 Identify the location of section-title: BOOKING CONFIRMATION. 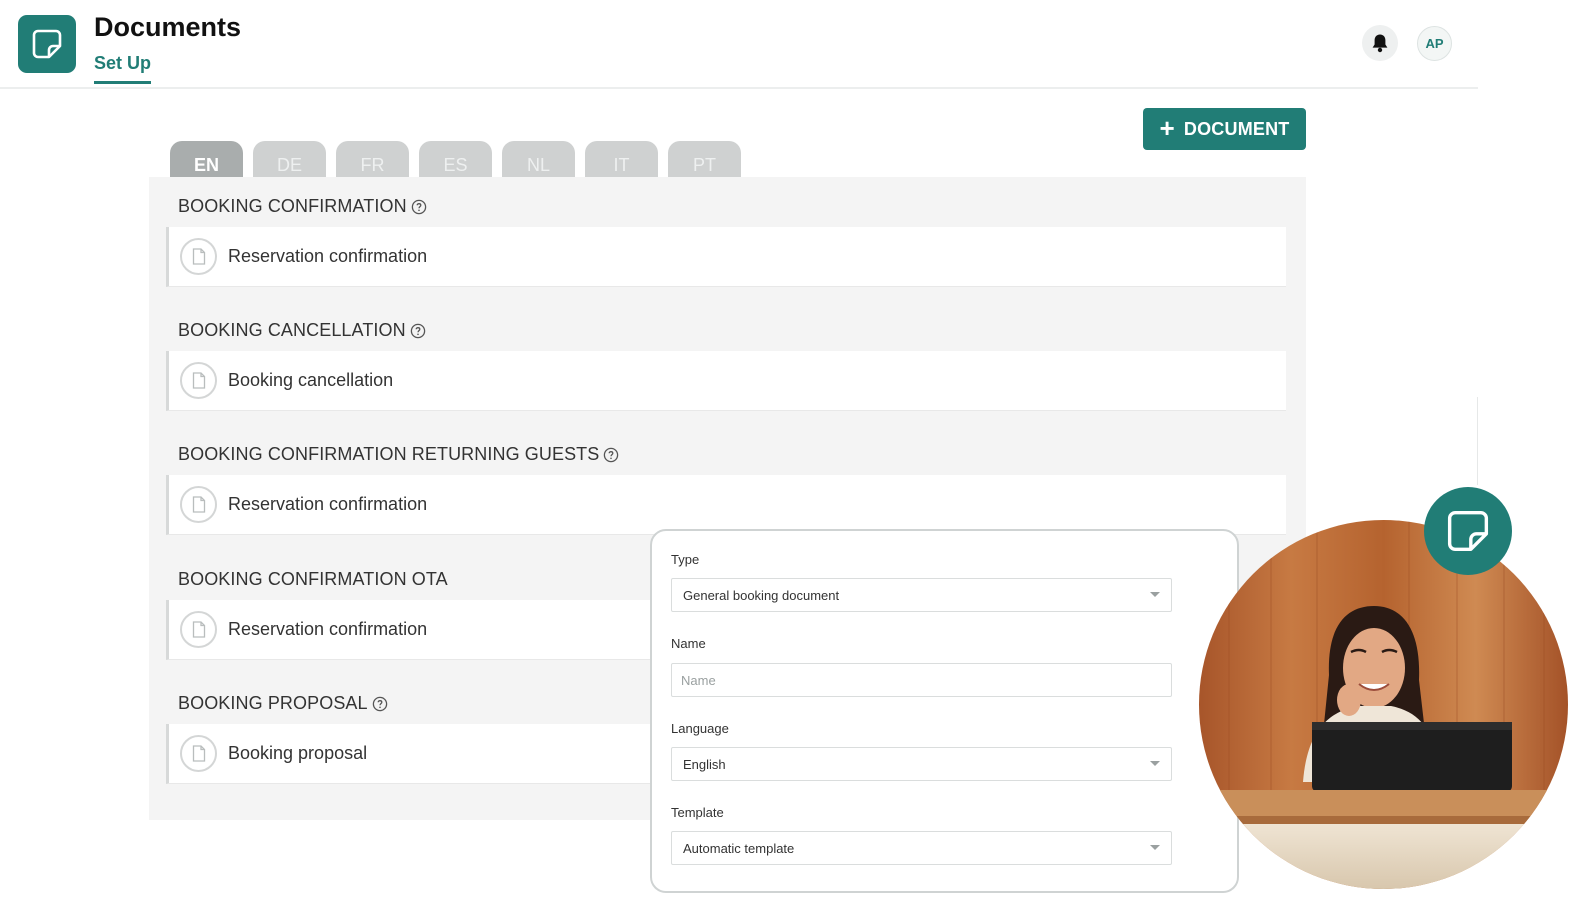
(302, 206).